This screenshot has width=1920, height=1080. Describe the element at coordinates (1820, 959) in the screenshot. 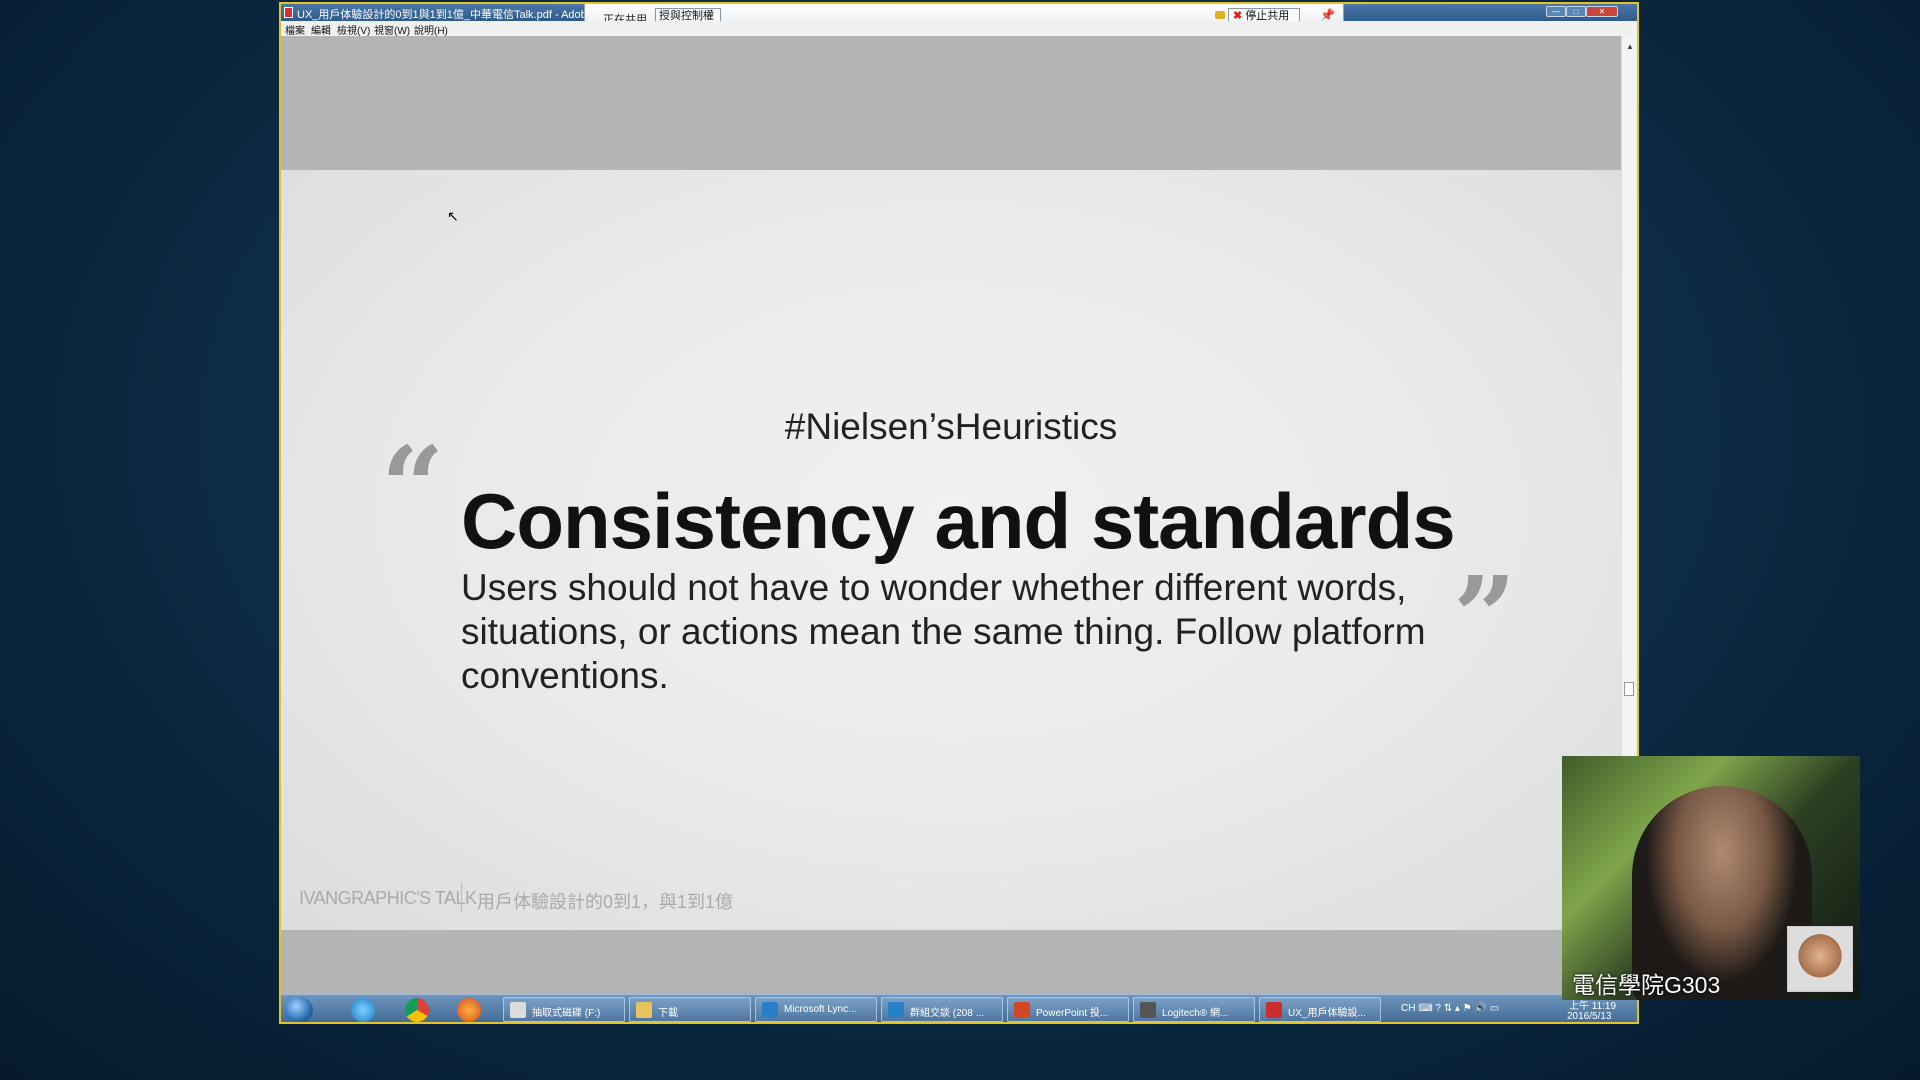

I see `self-view-thumbnail` at that location.